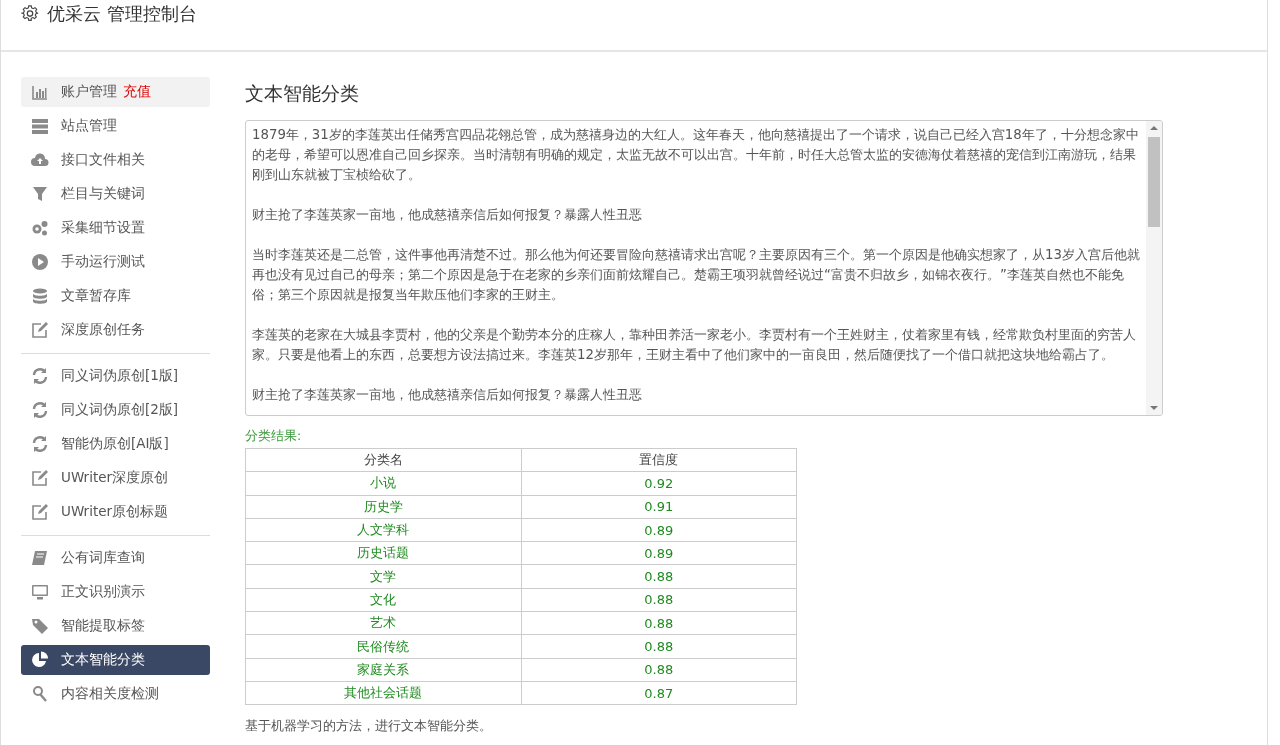 Image resolution: width=1280 pixels, height=745 pixels. Describe the element at coordinates (115, 126) in the screenshot. I see `sidebar-item: 站点管理` at that location.